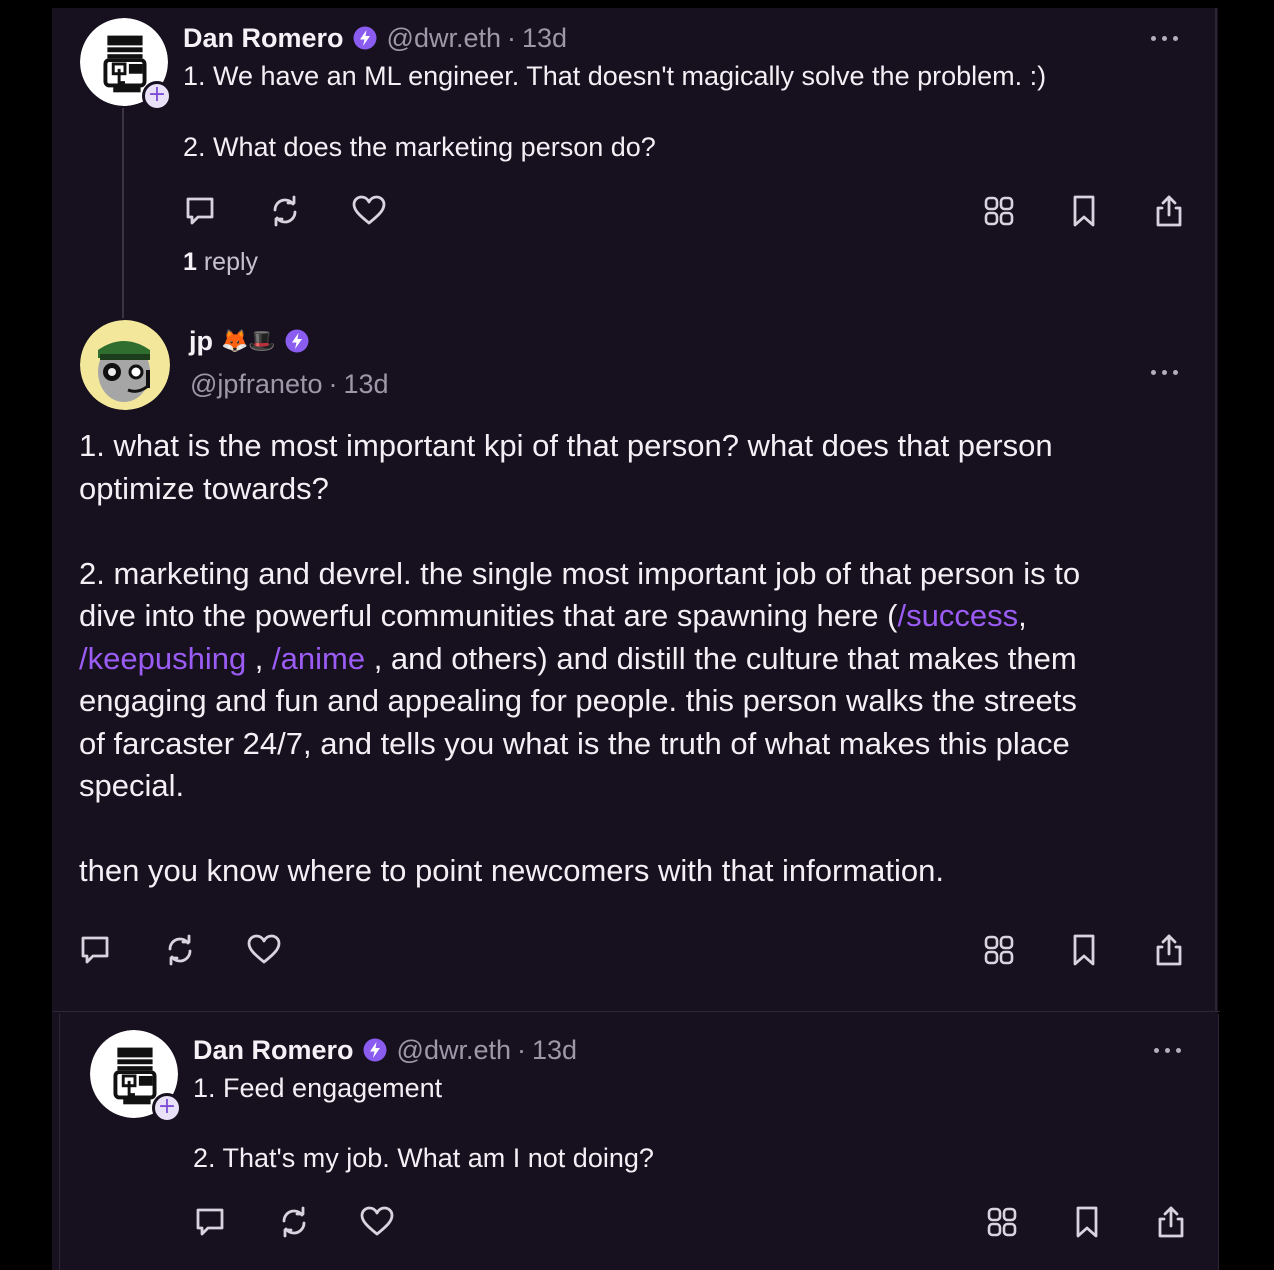 The height and width of the screenshot is (1270, 1274). I want to click on reply-count: 1, so click(190, 262).